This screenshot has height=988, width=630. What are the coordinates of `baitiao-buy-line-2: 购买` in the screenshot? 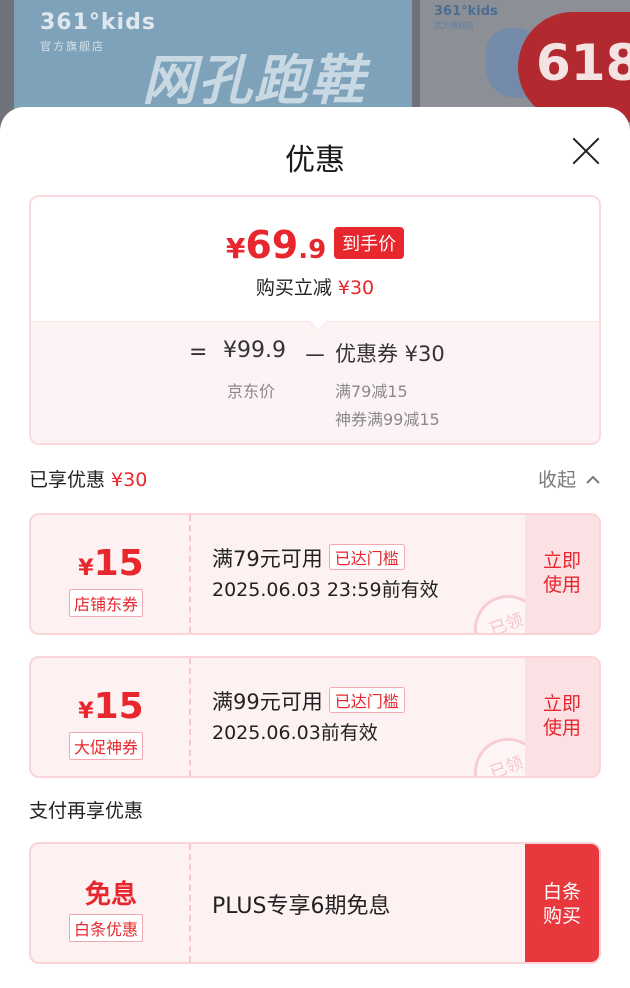 It's located at (561, 916).